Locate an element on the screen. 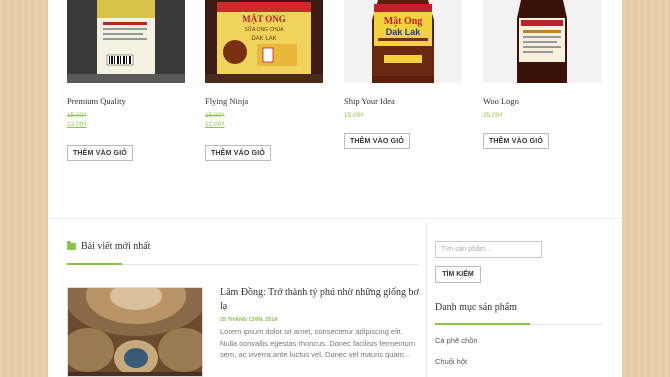  product-card: Mật Ong Dak Lak Ship Your Idea 15.00₫ is located at coordinates (403, 59).